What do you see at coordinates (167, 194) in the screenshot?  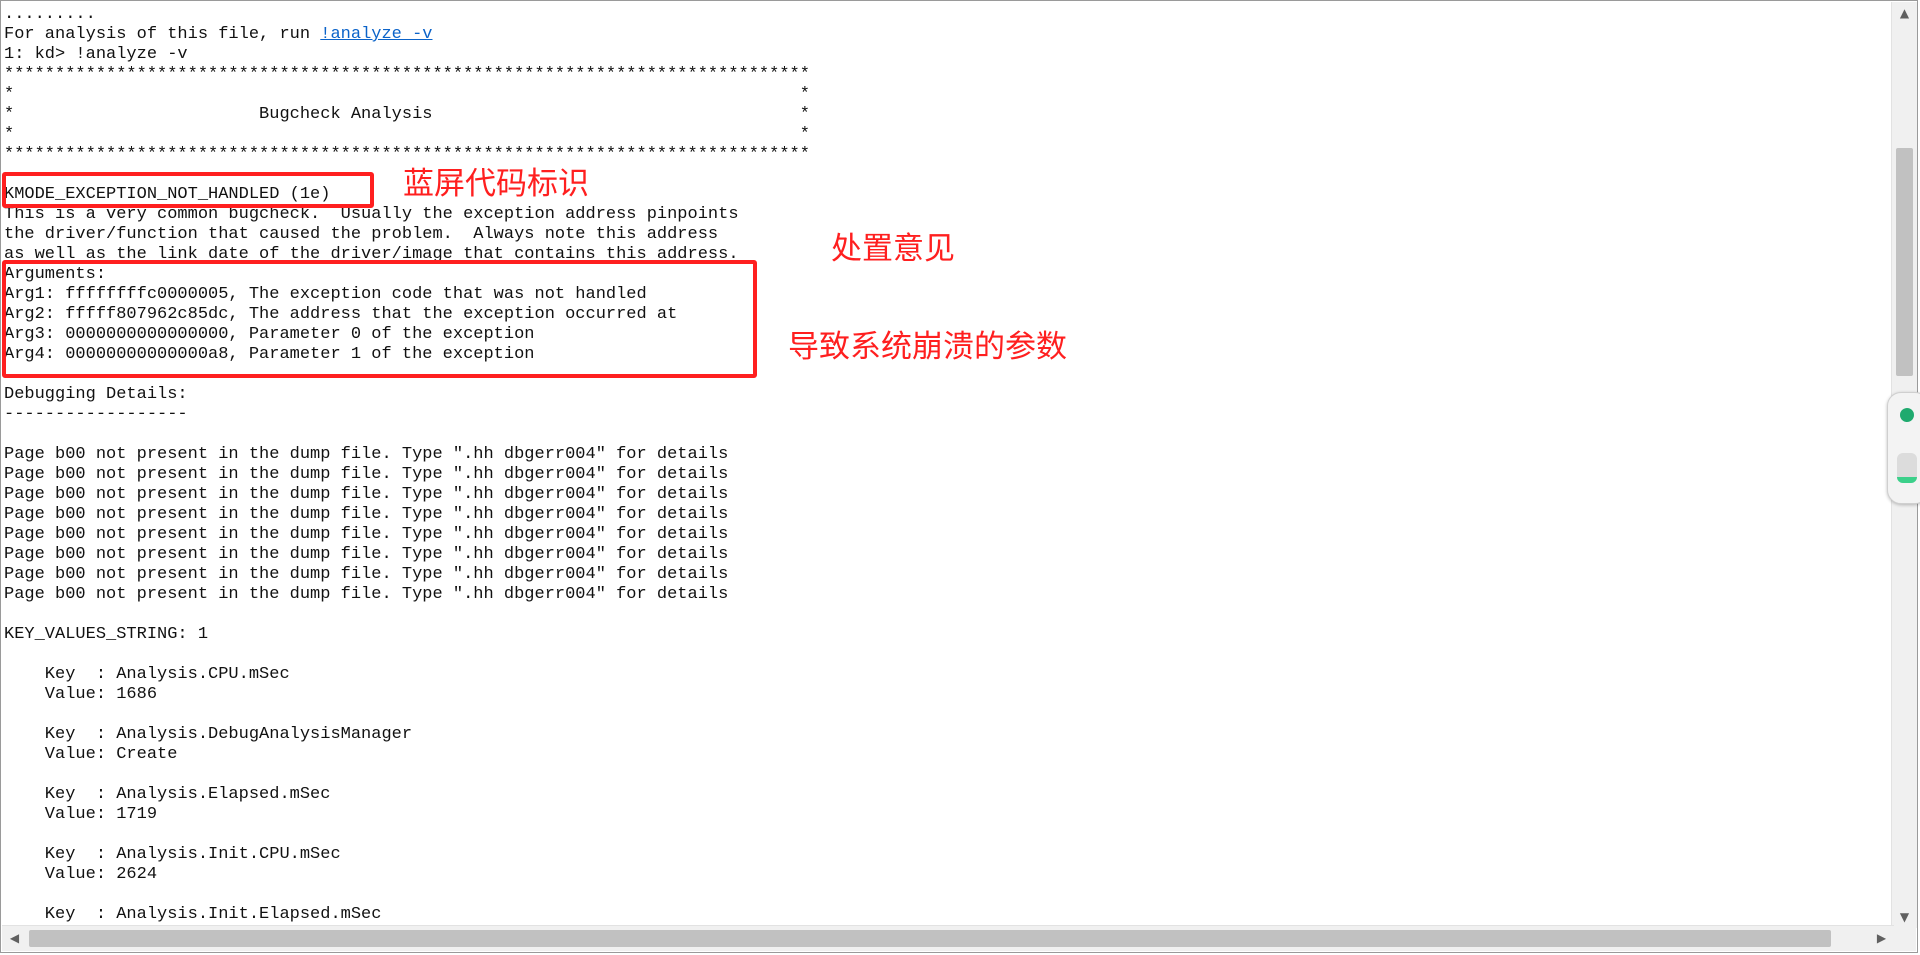 I see `bugcheck-code-line: KMODE_EXCEPTION_NOT_HANDLED (1e)` at bounding box center [167, 194].